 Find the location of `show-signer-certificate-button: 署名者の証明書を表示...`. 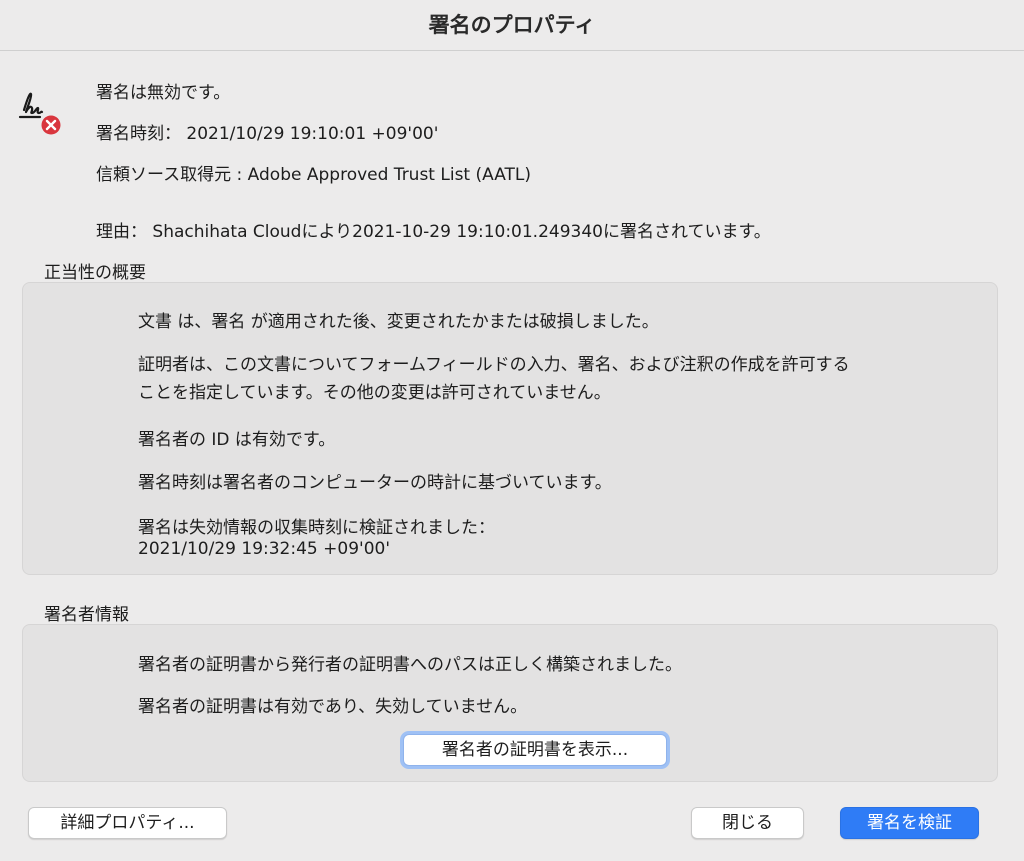

show-signer-certificate-button: 署名者の証明書を表示... is located at coordinates (535, 750).